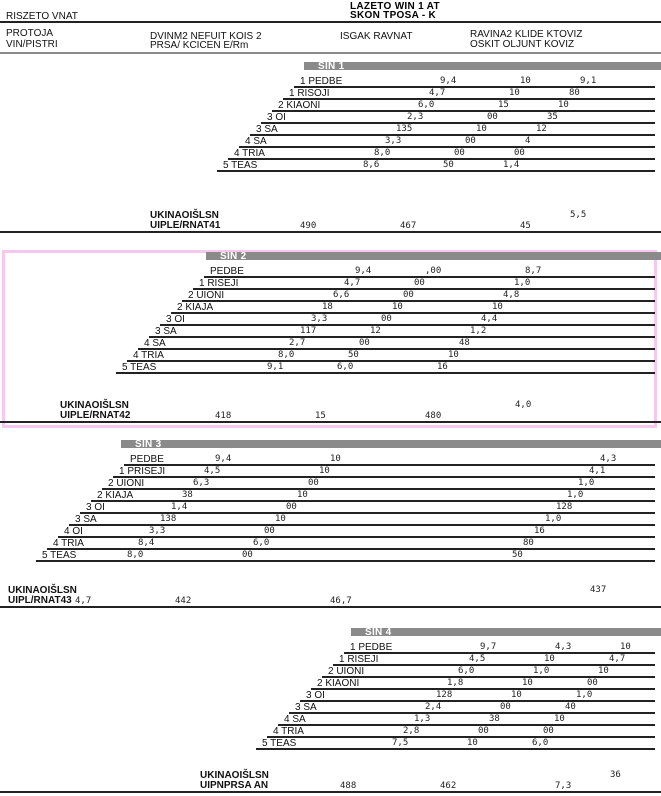 The image size is (661, 796). I want to click on row-label: 3 OI, so click(276, 117).